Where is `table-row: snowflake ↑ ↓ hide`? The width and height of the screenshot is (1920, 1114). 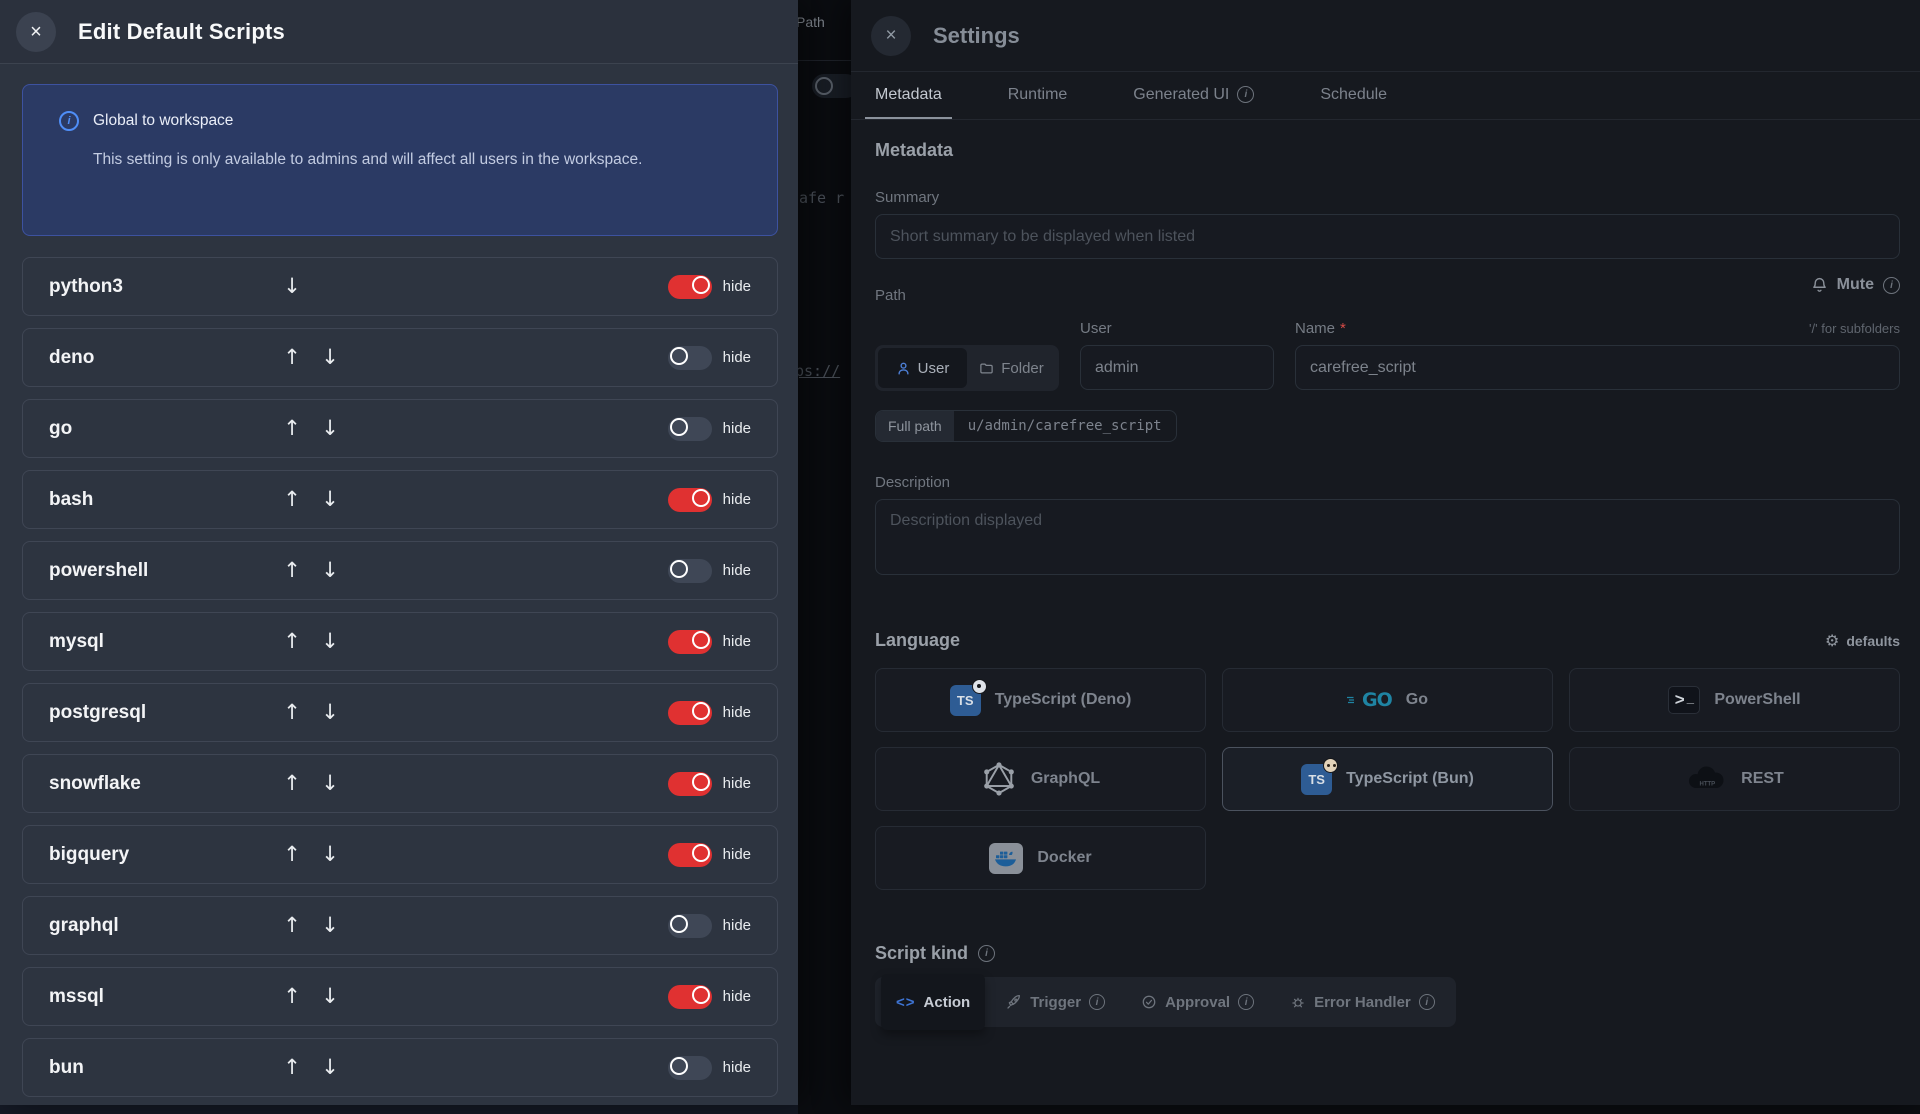 table-row: snowflake ↑ ↓ hide is located at coordinates (400, 783).